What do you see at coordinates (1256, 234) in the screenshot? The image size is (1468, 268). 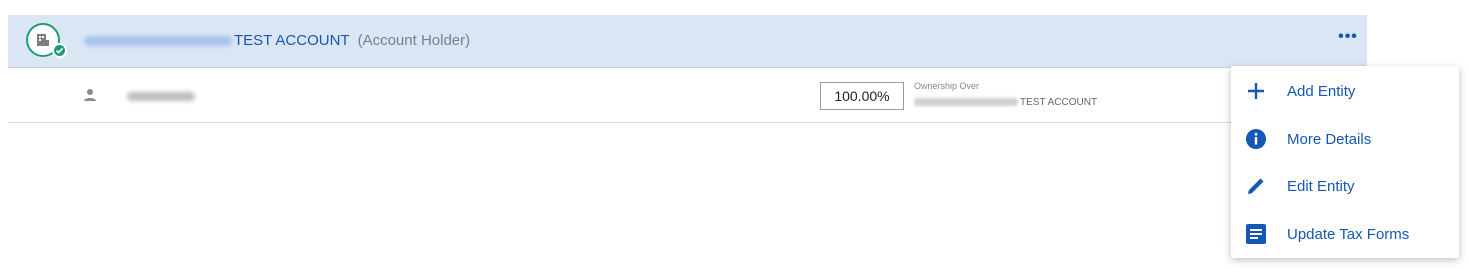 I see `document-icon` at bounding box center [1256, 234].